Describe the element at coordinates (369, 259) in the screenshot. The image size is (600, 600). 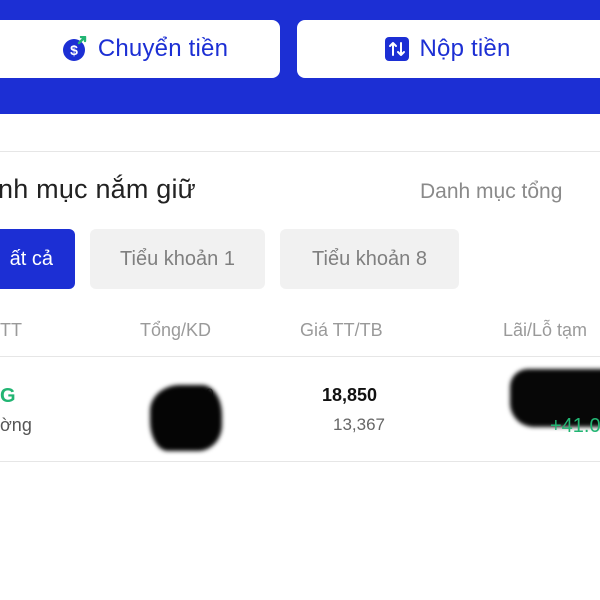
I see `tab-subaccount-8: Tiểu khoản 8` at that location.